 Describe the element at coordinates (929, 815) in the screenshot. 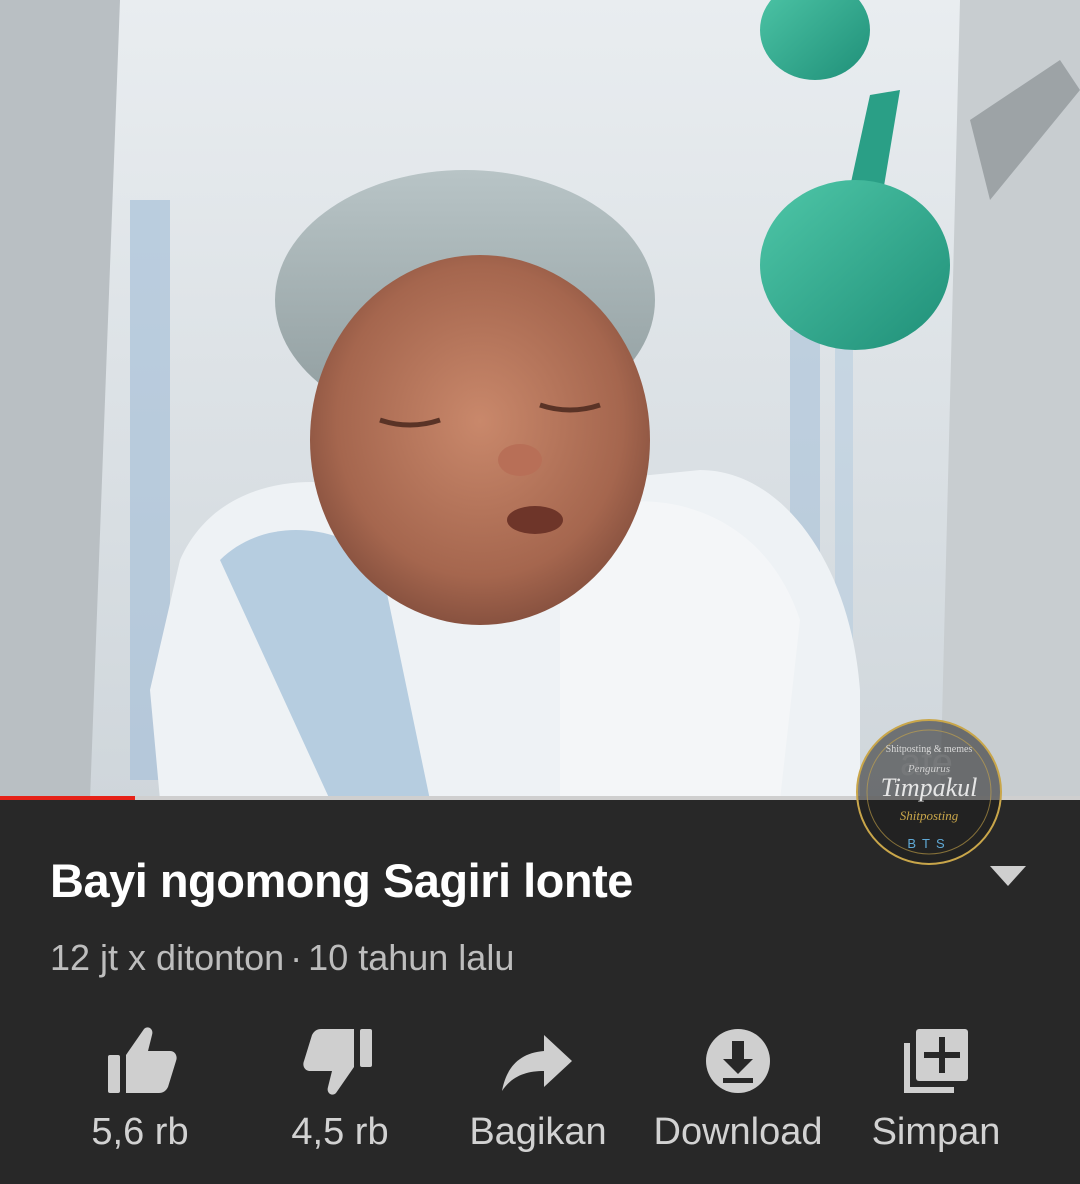

I see `svg-text: Shitposting` at that location.